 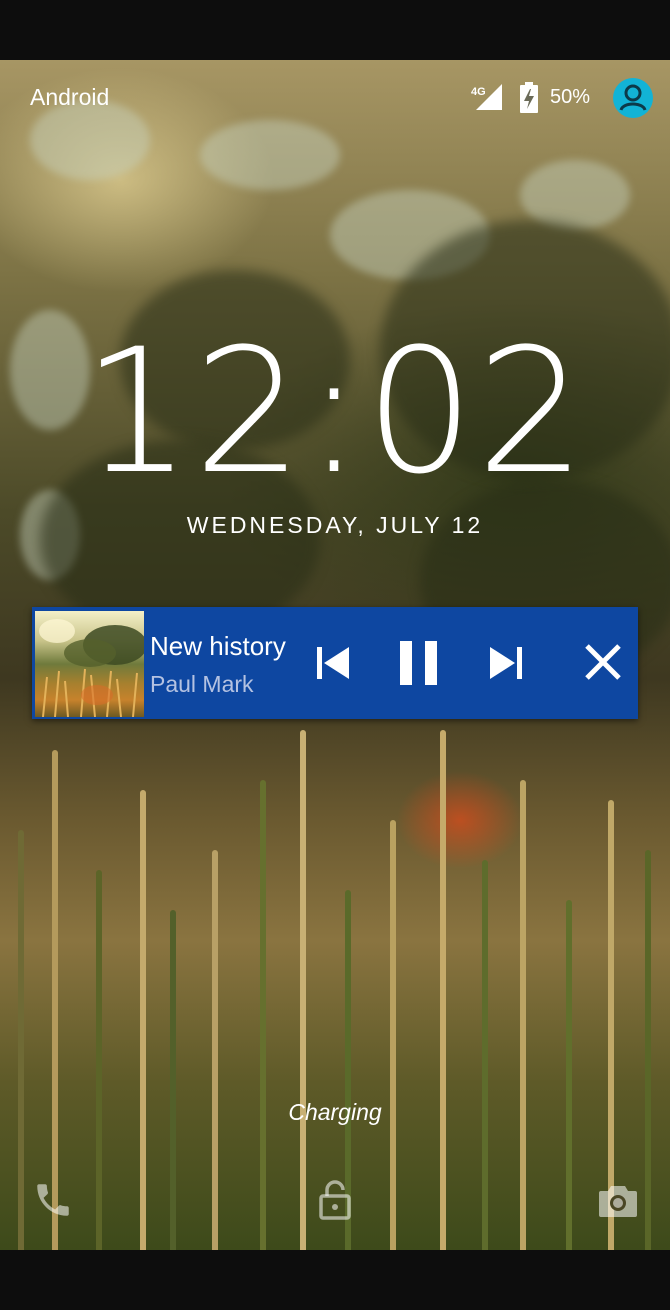 I want to click on battery-charging-icon, so click(x=529, y=98).